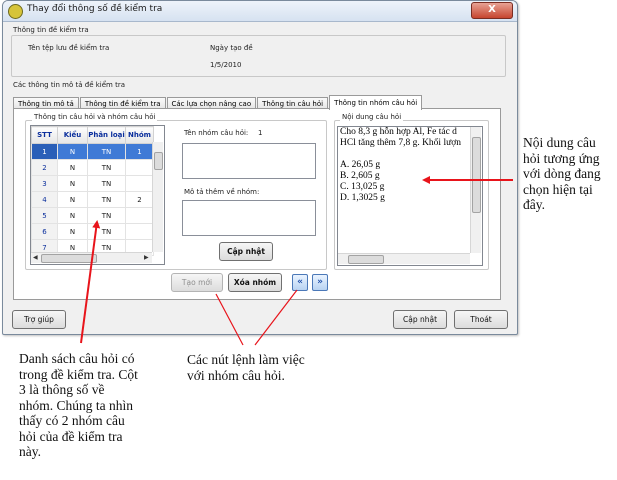  What do you see at coordinates (72, 420) in the screenshot?
I see `annotation-line: thấy có 2 nhóm câu` at bounding box center [72, 420].